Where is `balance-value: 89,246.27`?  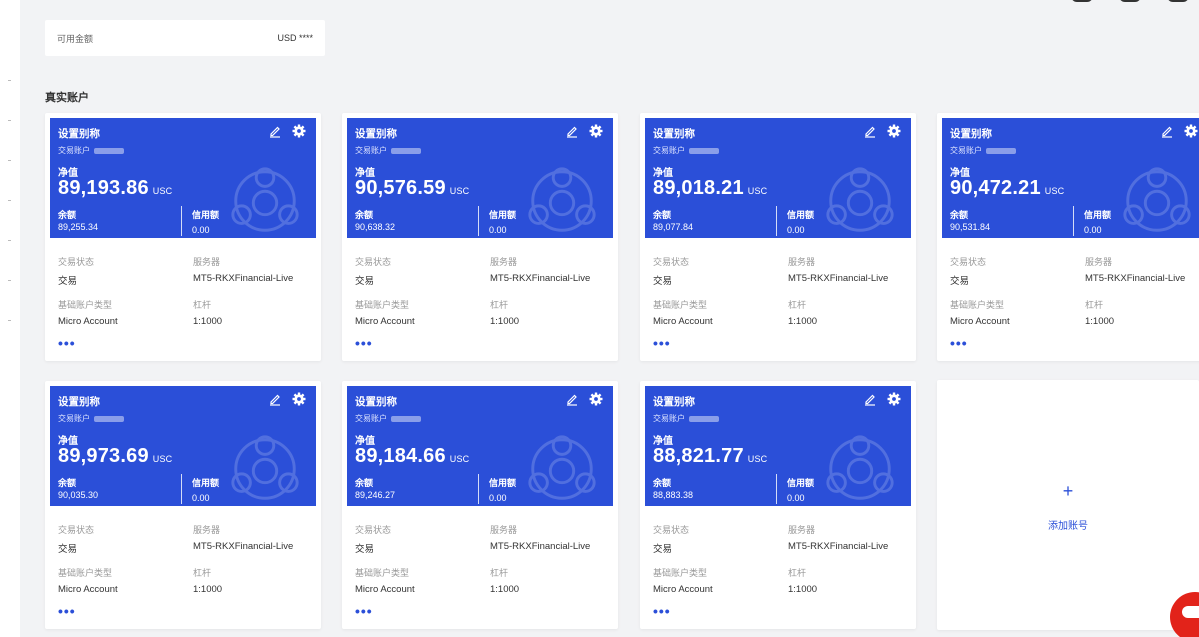 balance-value: 89,246.27 is located at coordinates (375, 495).